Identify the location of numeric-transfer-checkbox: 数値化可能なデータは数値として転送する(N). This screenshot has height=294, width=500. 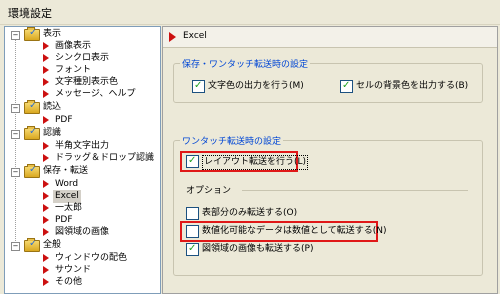
(286, 231).